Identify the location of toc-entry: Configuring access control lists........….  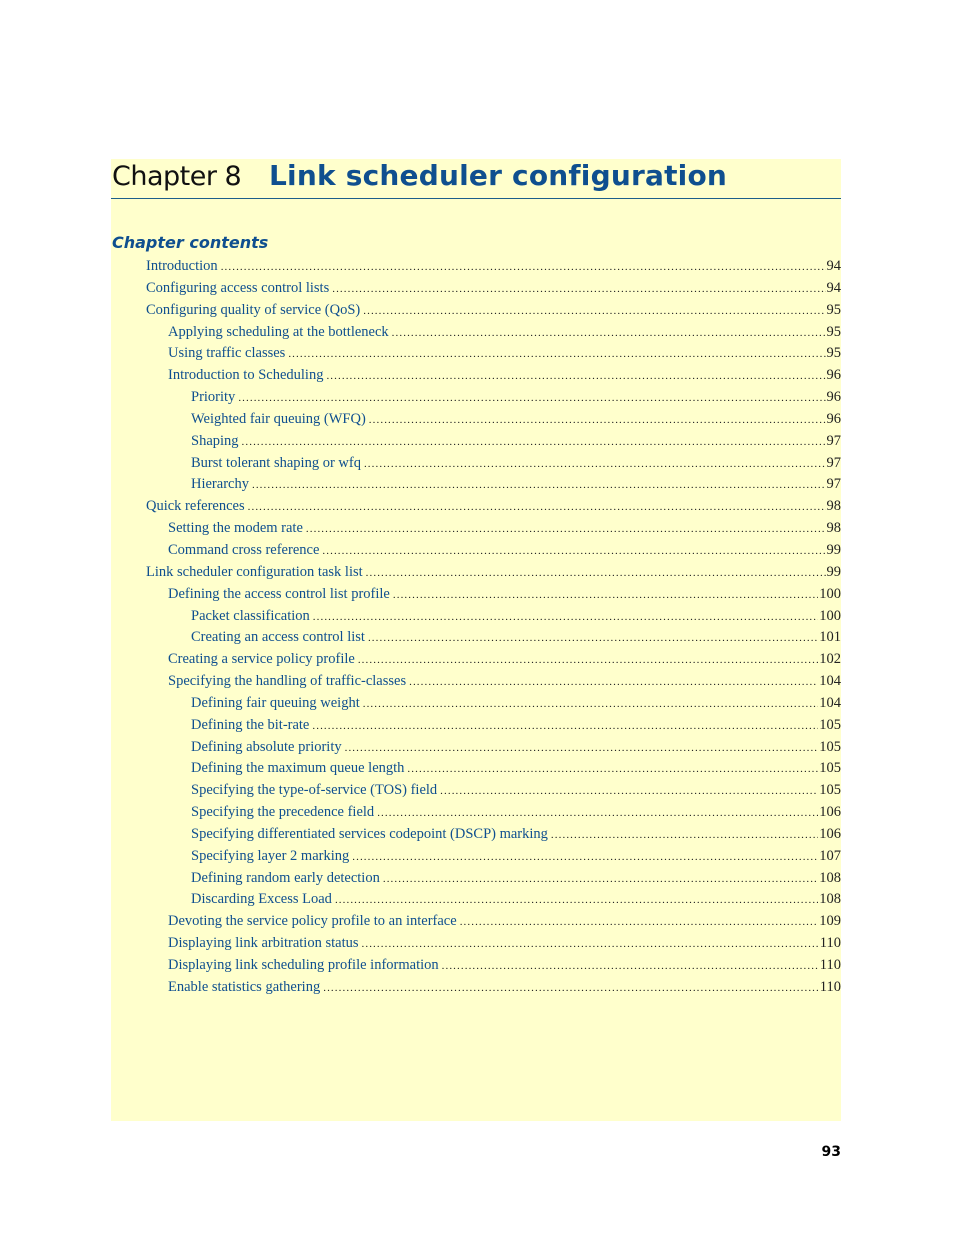
(476, 291).